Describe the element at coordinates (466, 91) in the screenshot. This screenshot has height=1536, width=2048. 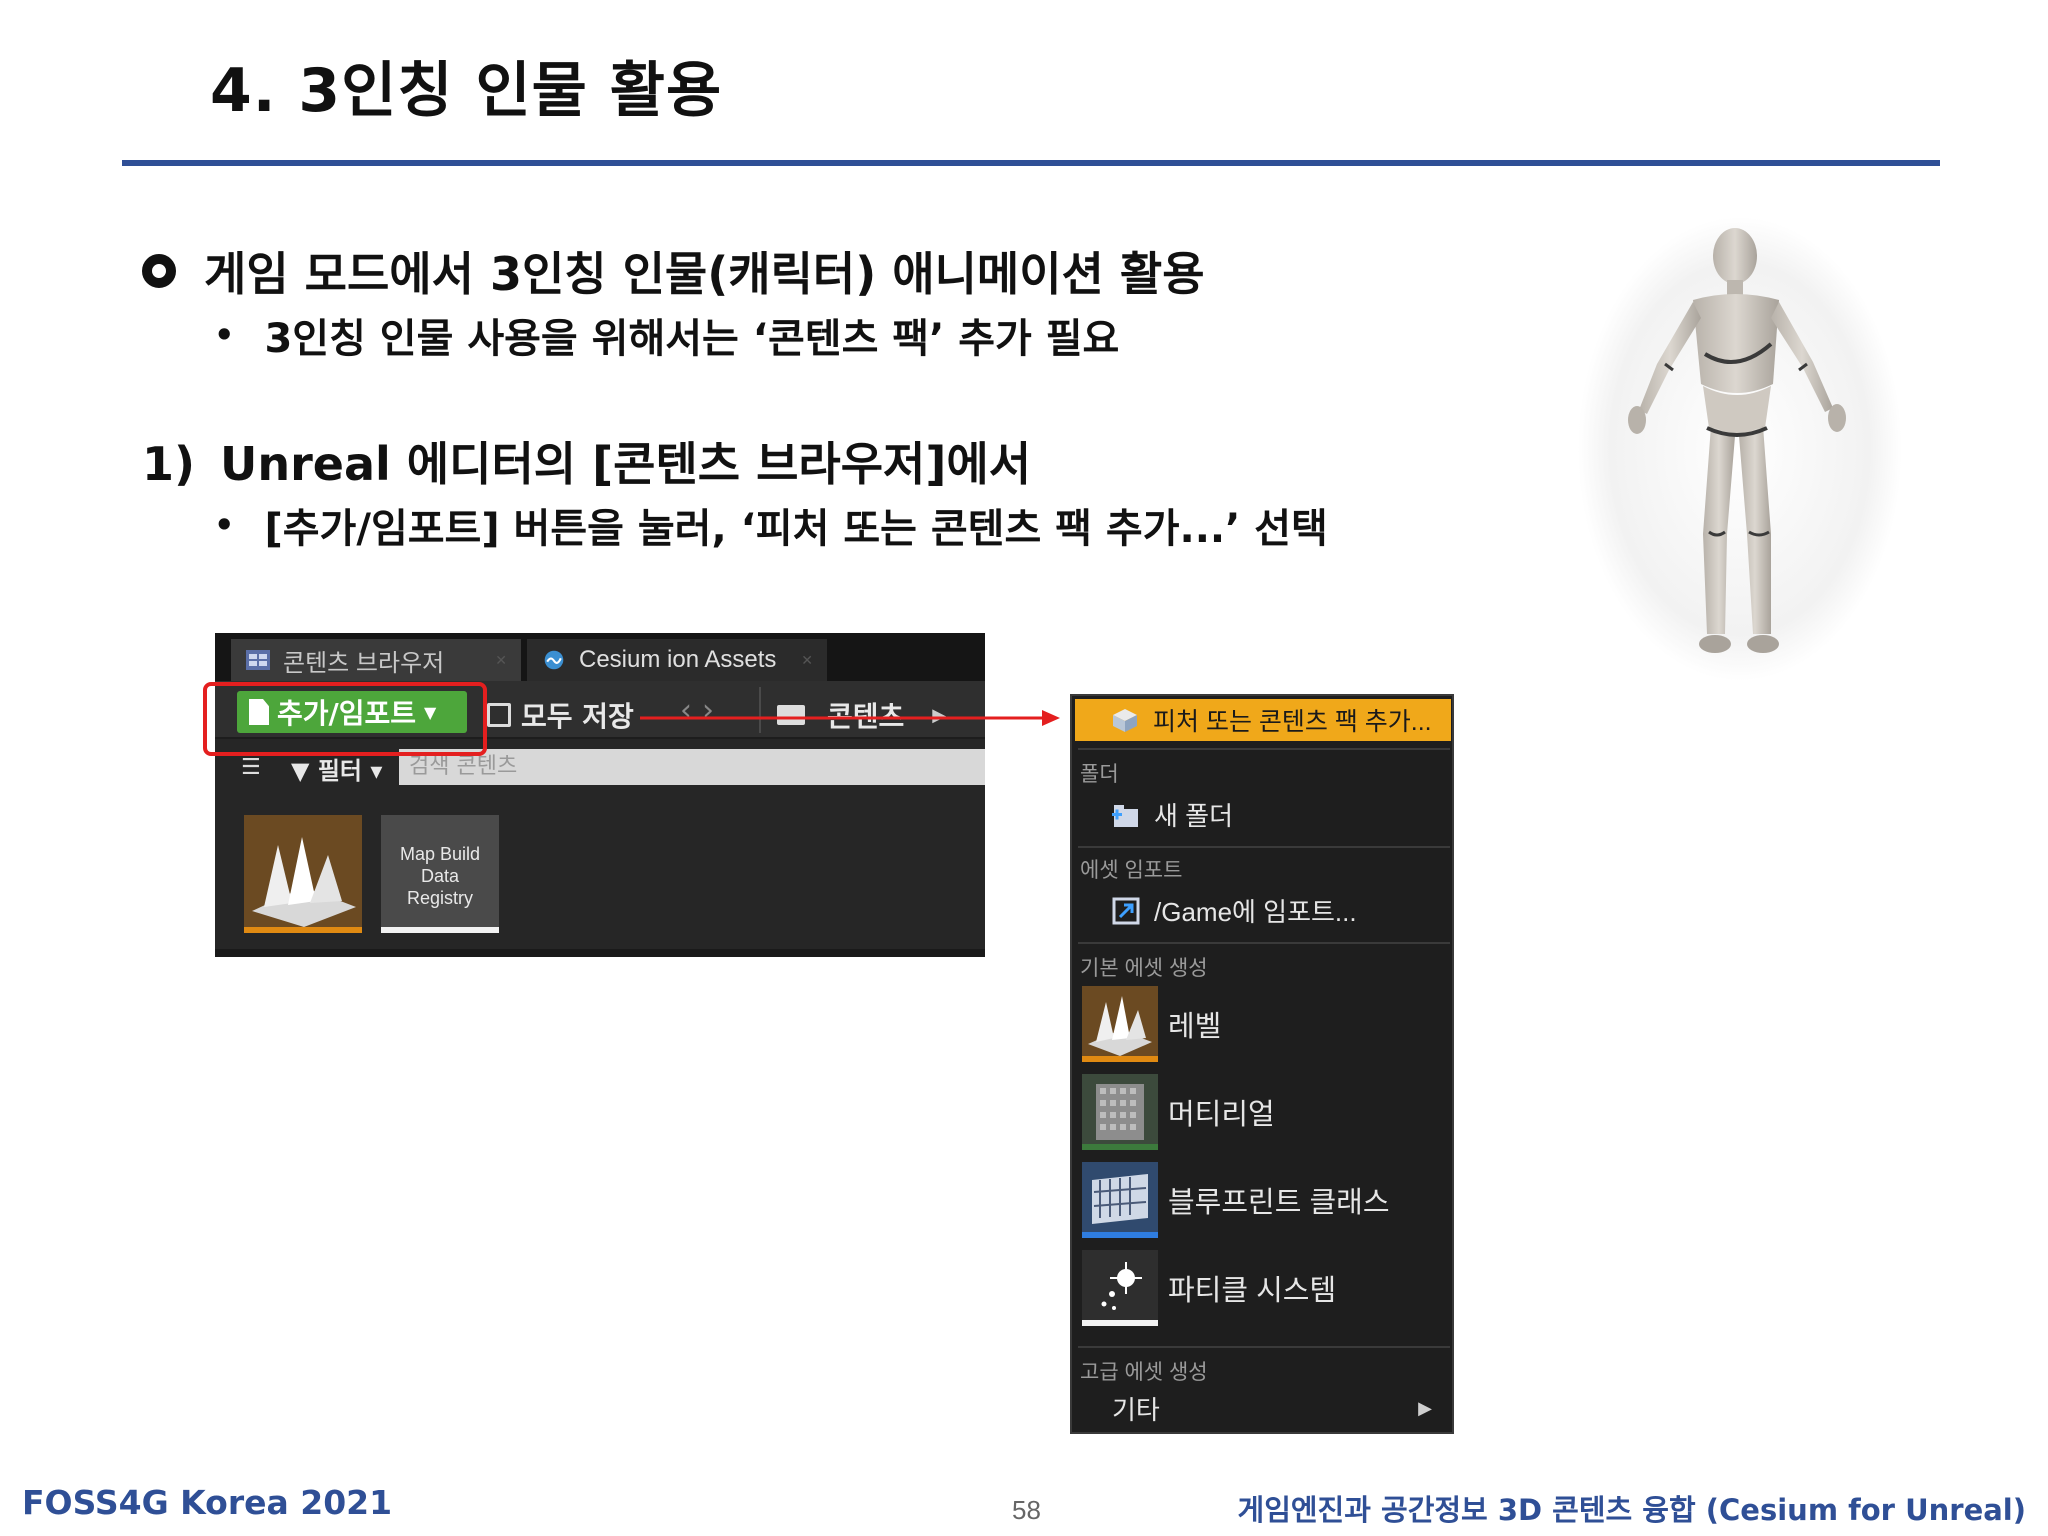
I see `slide-title: 4. 3인칭 인물 활용` at that location.